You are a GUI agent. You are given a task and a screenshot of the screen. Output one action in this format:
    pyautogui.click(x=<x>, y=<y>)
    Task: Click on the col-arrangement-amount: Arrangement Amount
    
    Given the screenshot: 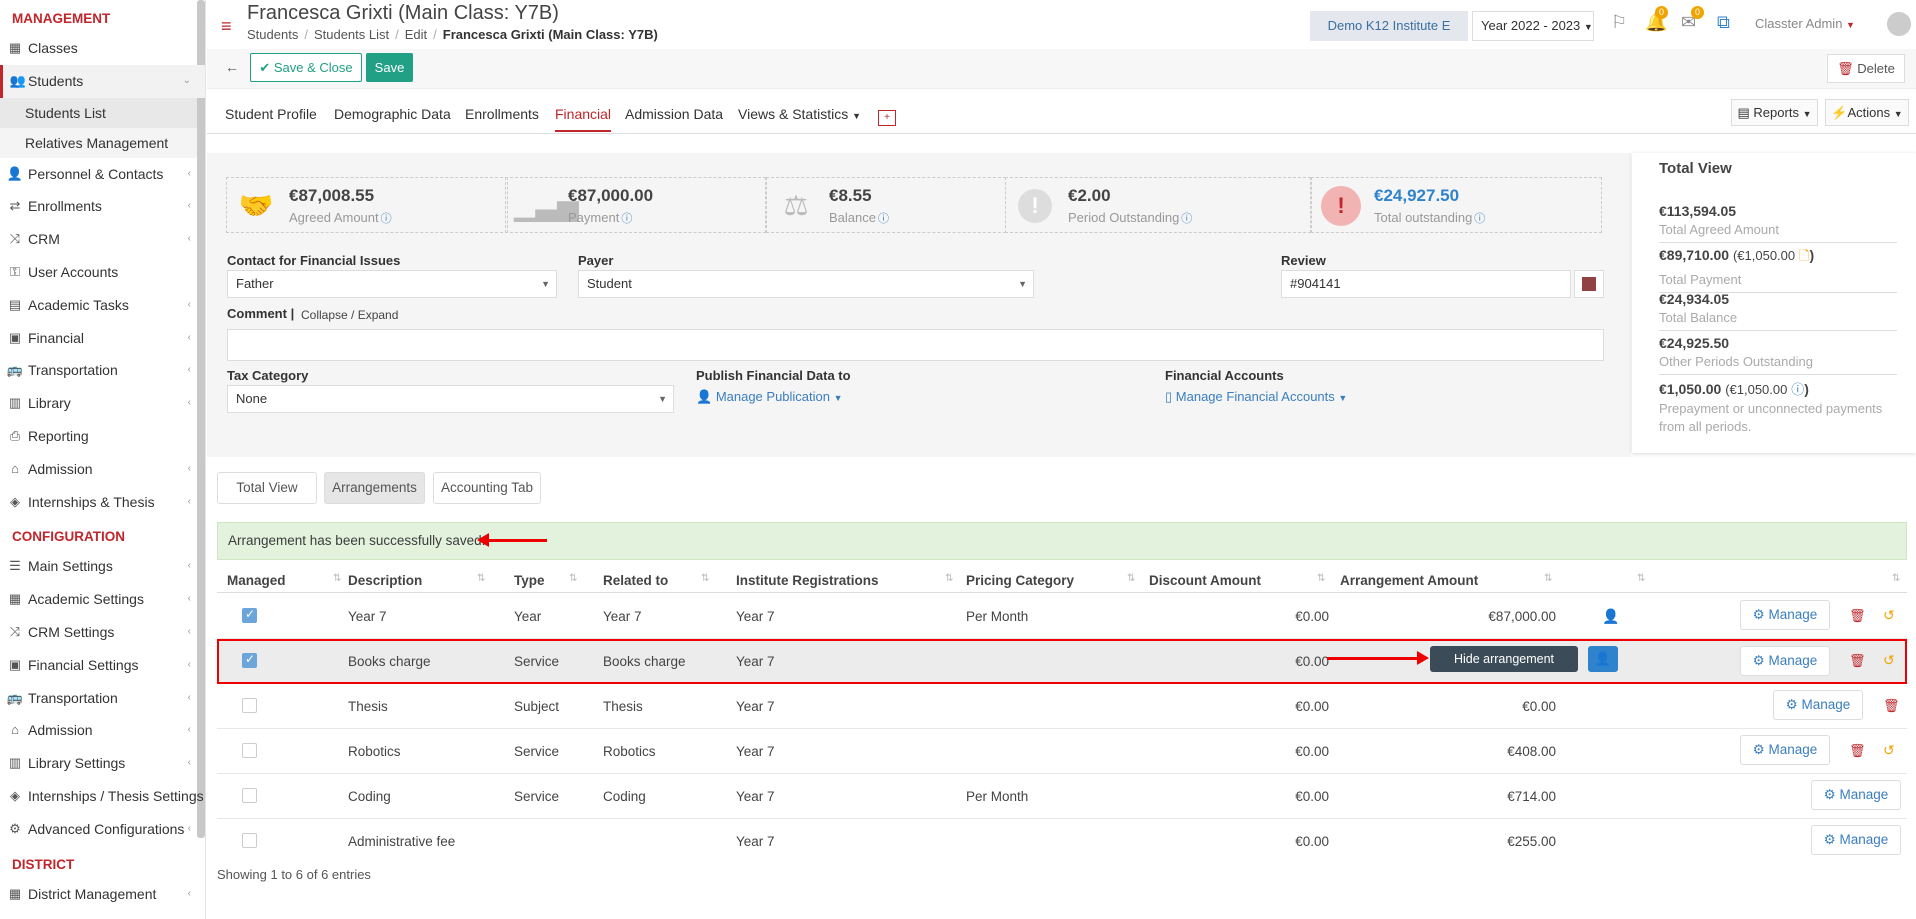 What is the action you would take?
    pyautogui.click(x=1409, y=580)
    